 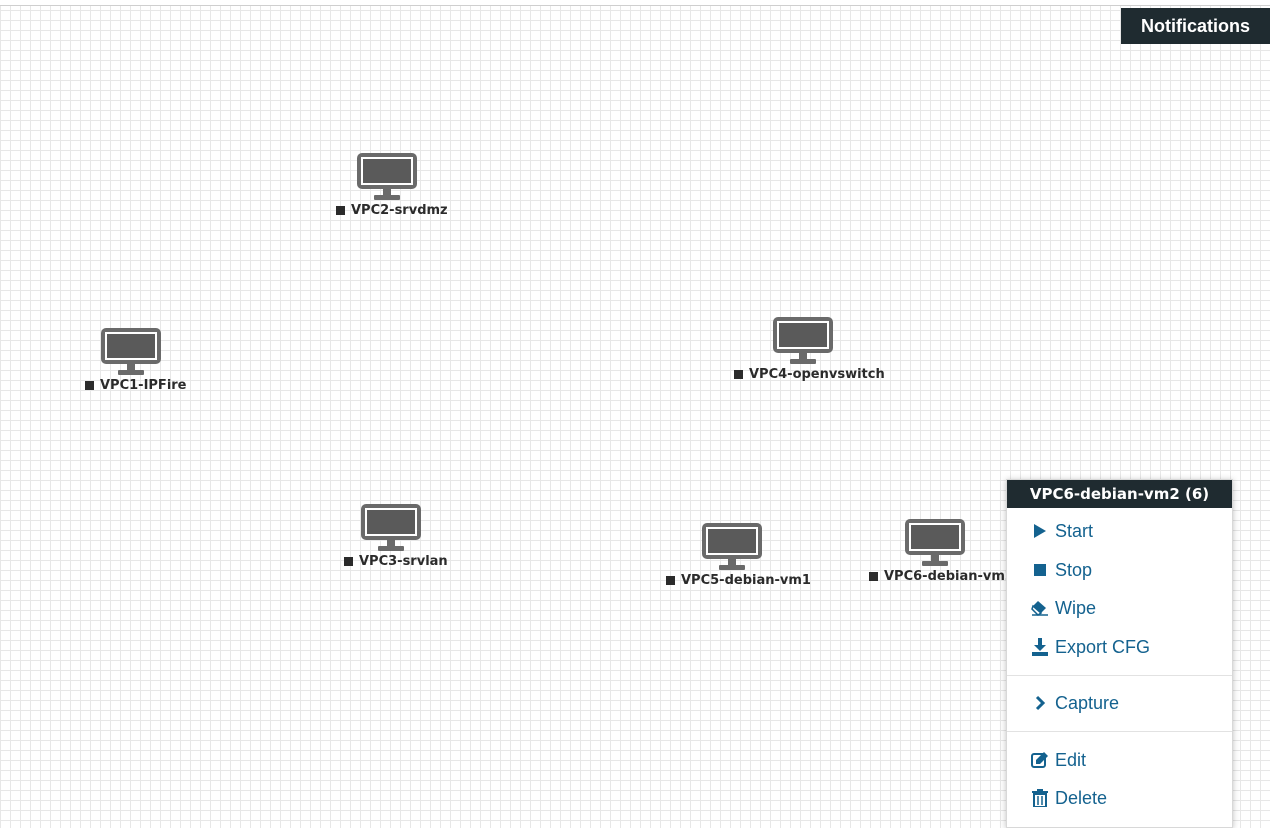 I want to click on trash-icon, so click(x=1040, y=798).